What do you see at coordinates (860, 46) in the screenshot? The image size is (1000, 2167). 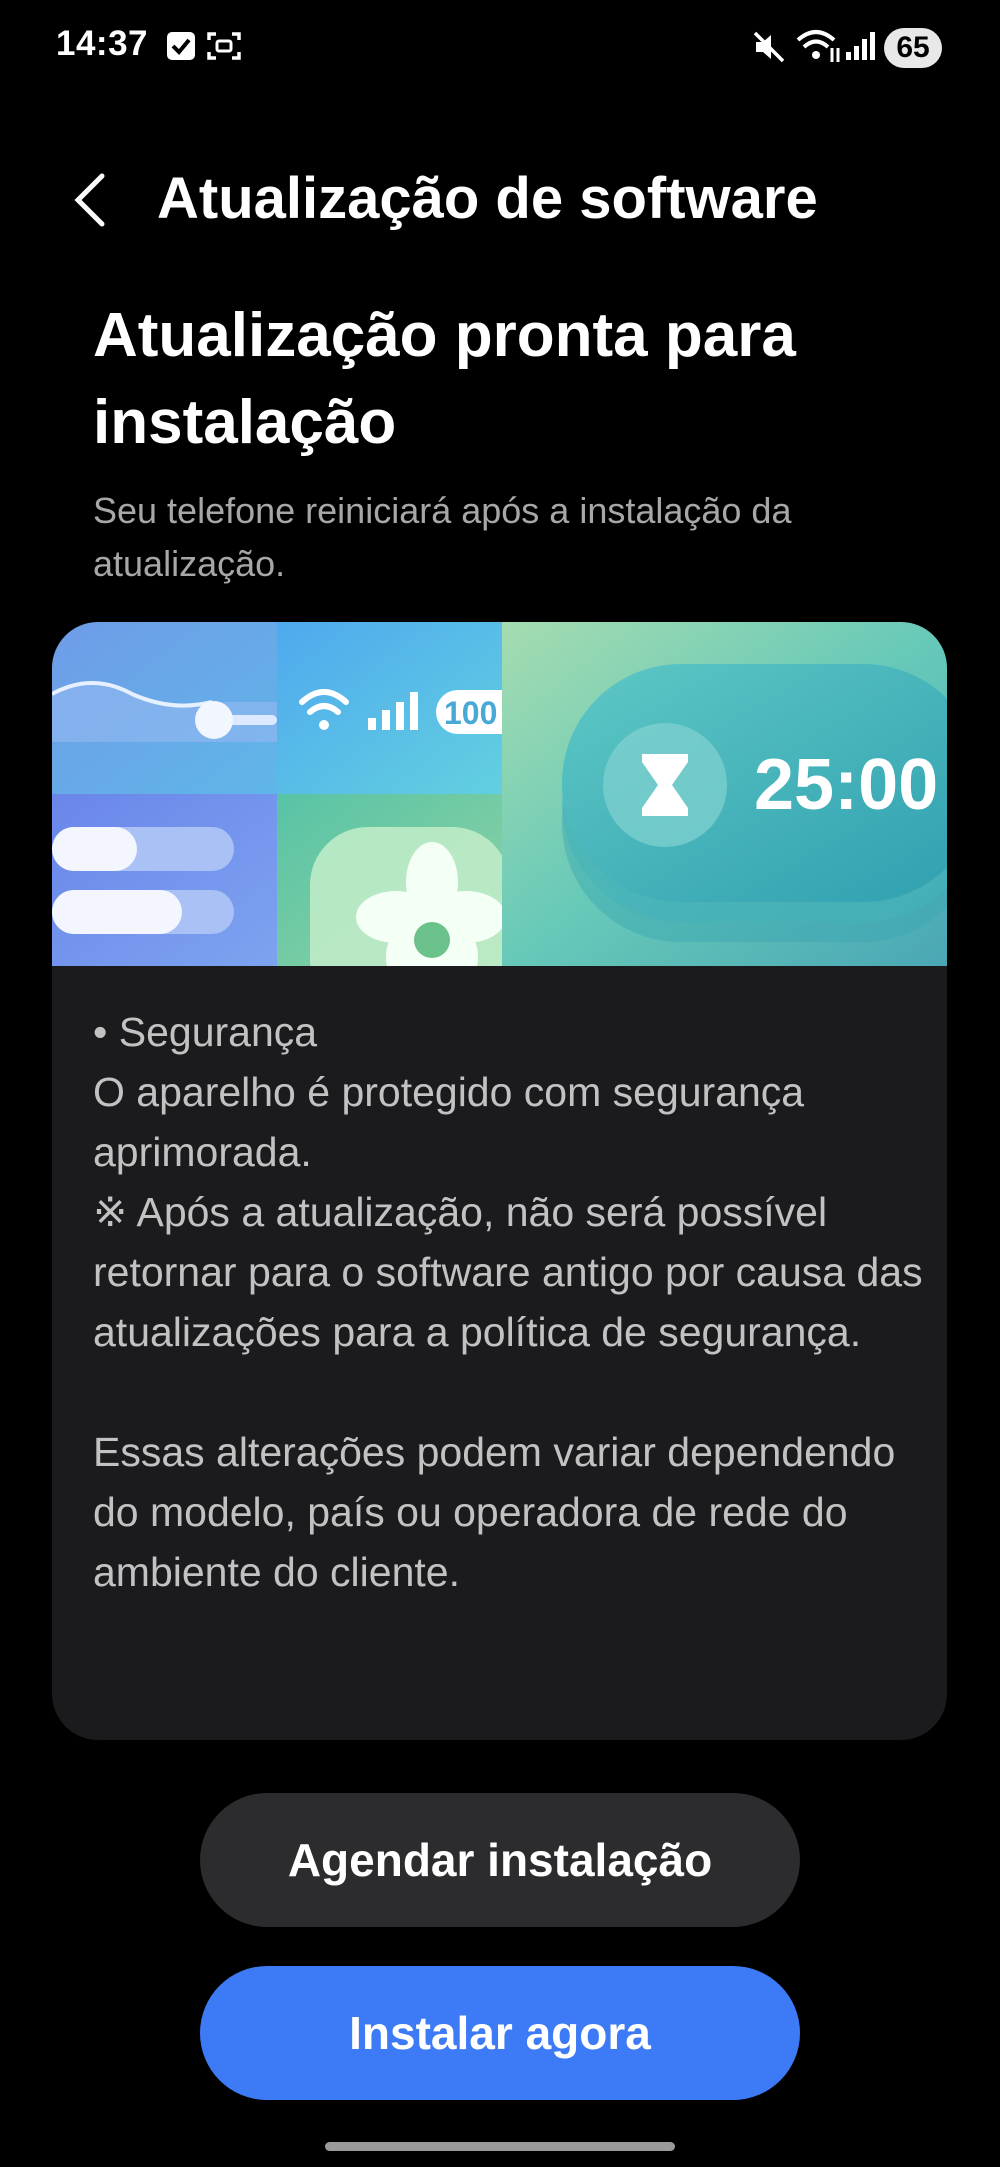 I see `signal-icon` at bounding box center [860, 46].